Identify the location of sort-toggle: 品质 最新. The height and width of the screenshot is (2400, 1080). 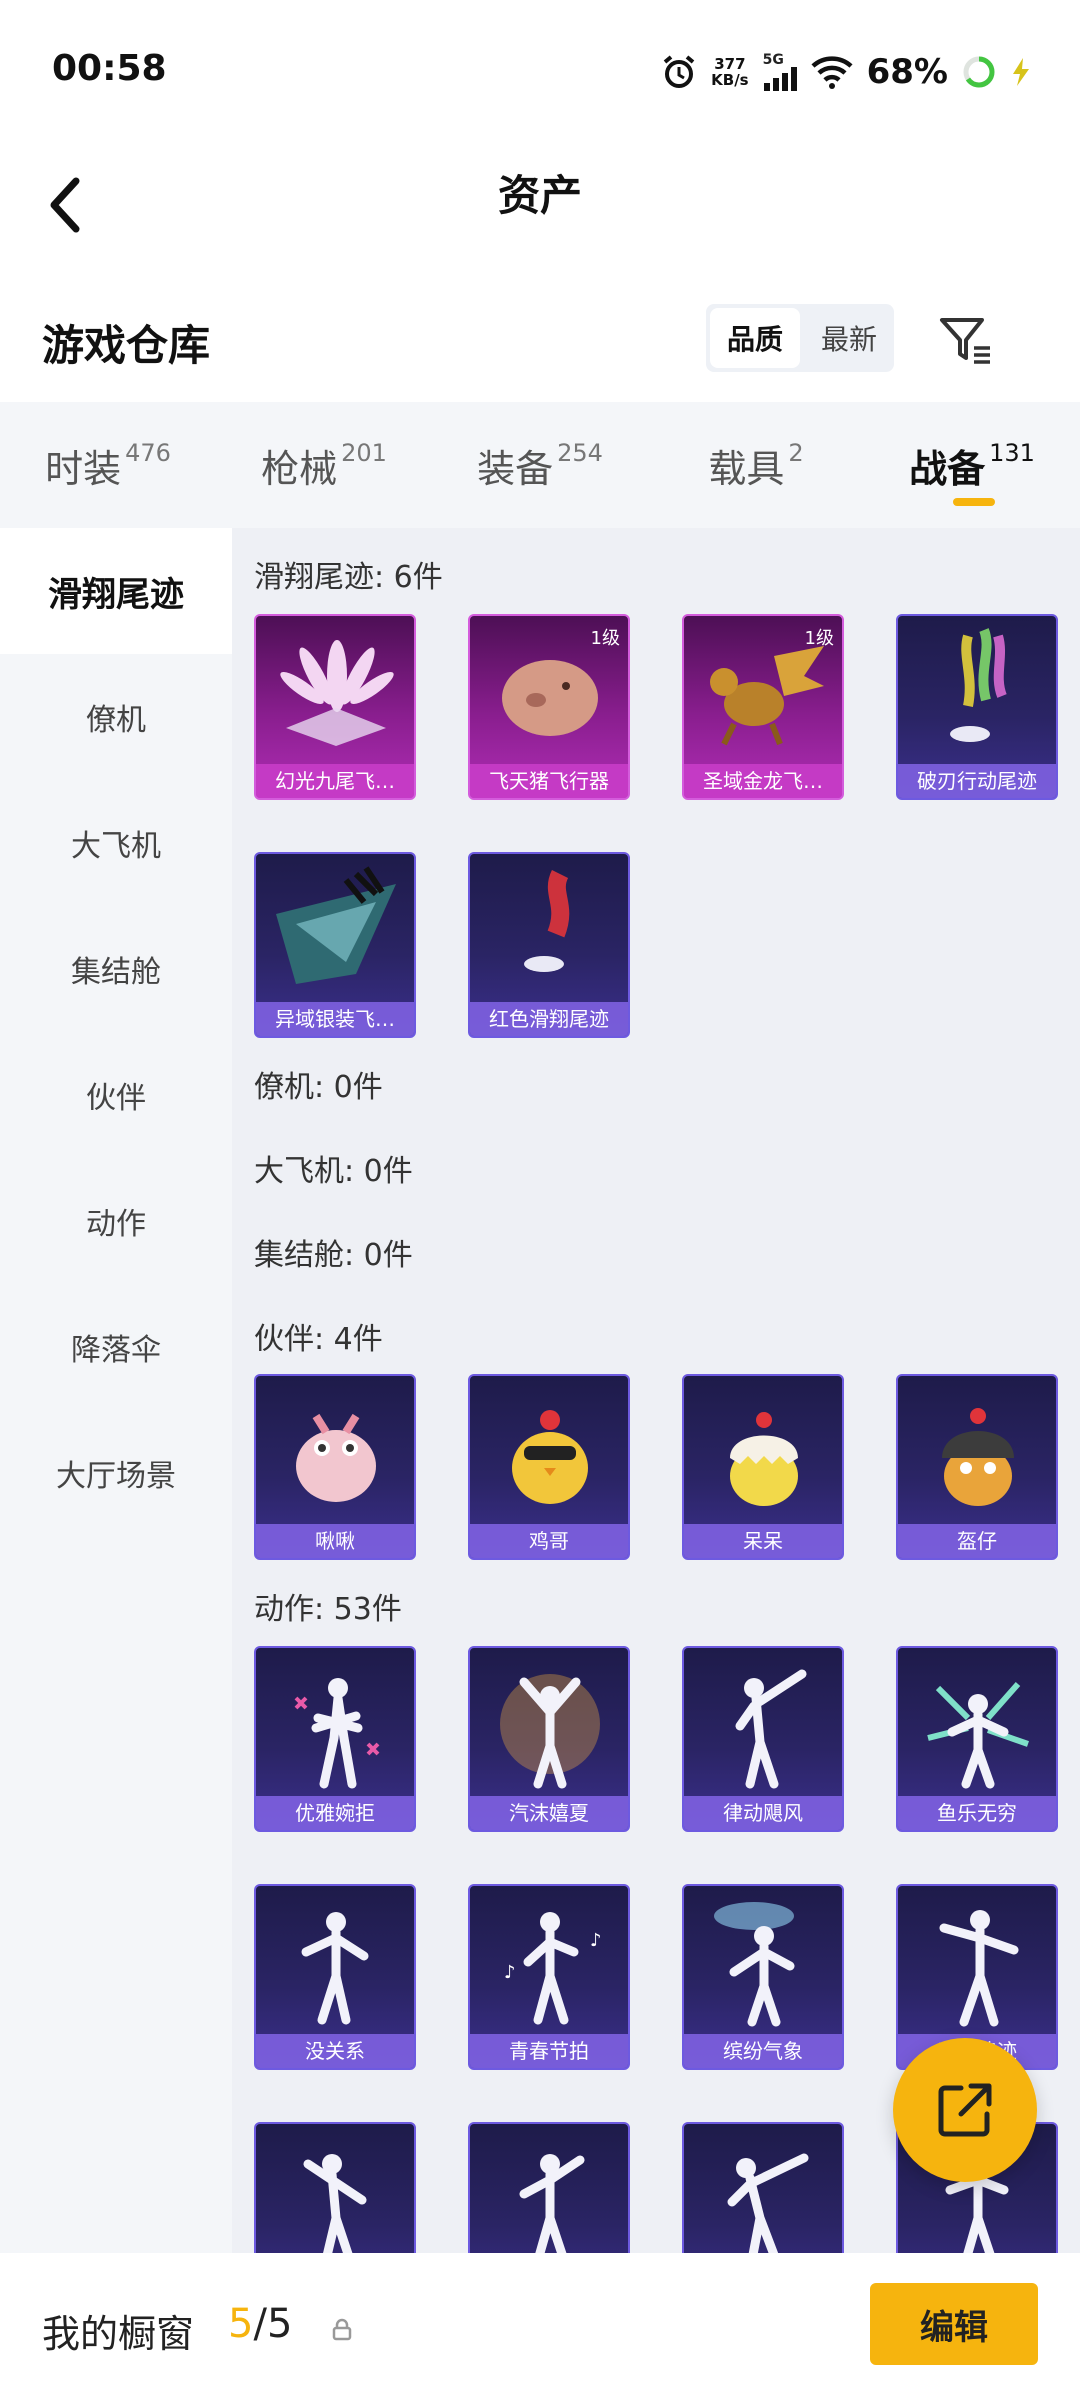
(800, 338).